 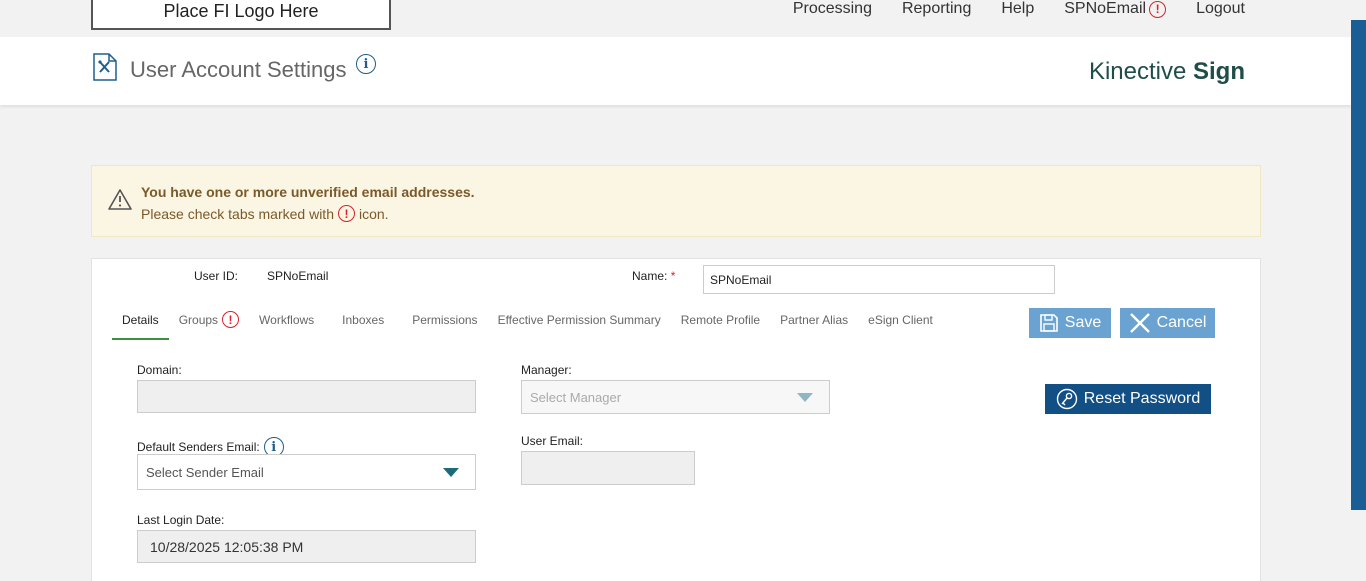 What do you see at coordinates (216, 276) in the screenshot?
I see `user-id-label: User ID:` at bounding box center [216, 276].